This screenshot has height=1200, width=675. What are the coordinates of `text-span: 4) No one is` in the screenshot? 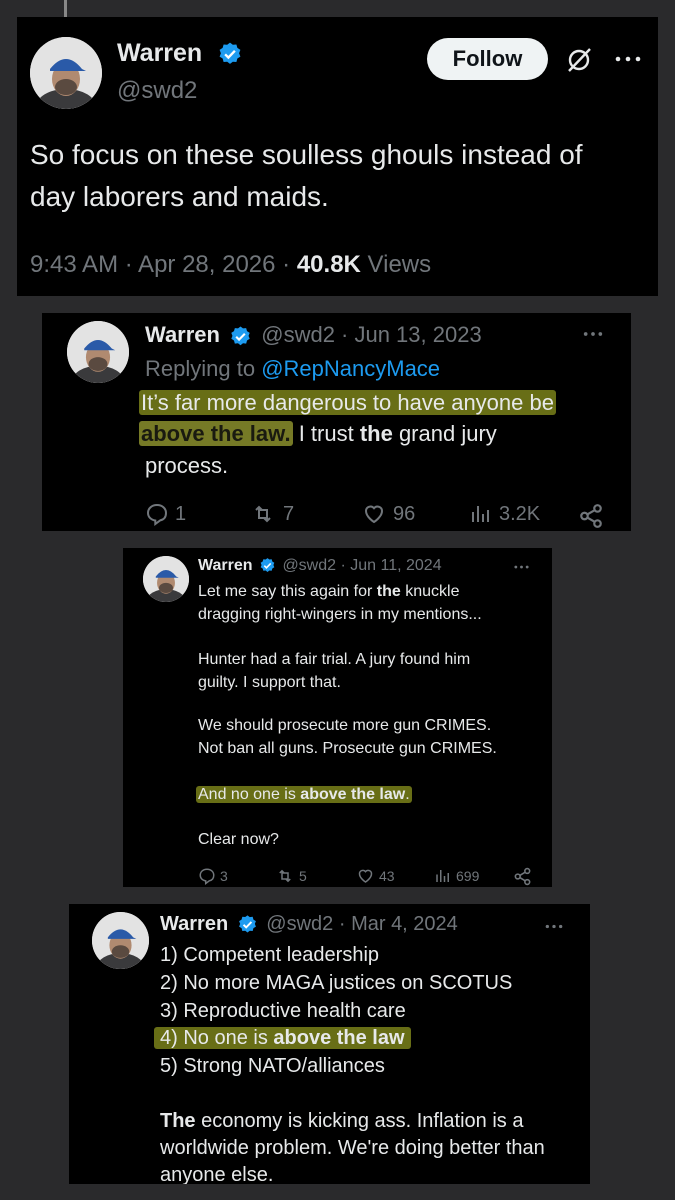 It's located at (217, 1038).